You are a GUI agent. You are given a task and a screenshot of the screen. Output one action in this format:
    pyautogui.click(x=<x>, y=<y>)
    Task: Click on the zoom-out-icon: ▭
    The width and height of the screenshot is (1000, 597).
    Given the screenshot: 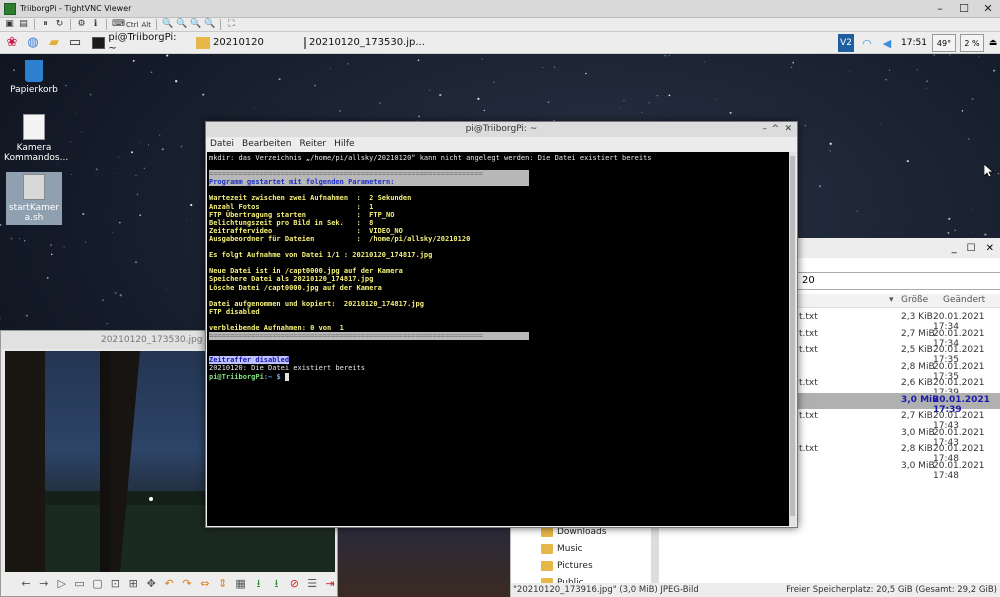 What is the action you would take?
    pyautogui.click(x=80, y=584)
    